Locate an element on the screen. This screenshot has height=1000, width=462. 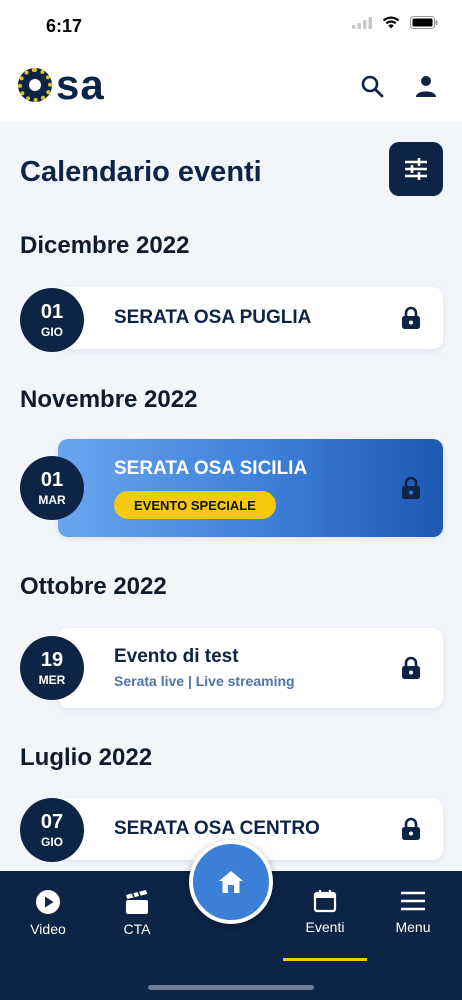
play-circle-icon is located at coordinates (48, 902).